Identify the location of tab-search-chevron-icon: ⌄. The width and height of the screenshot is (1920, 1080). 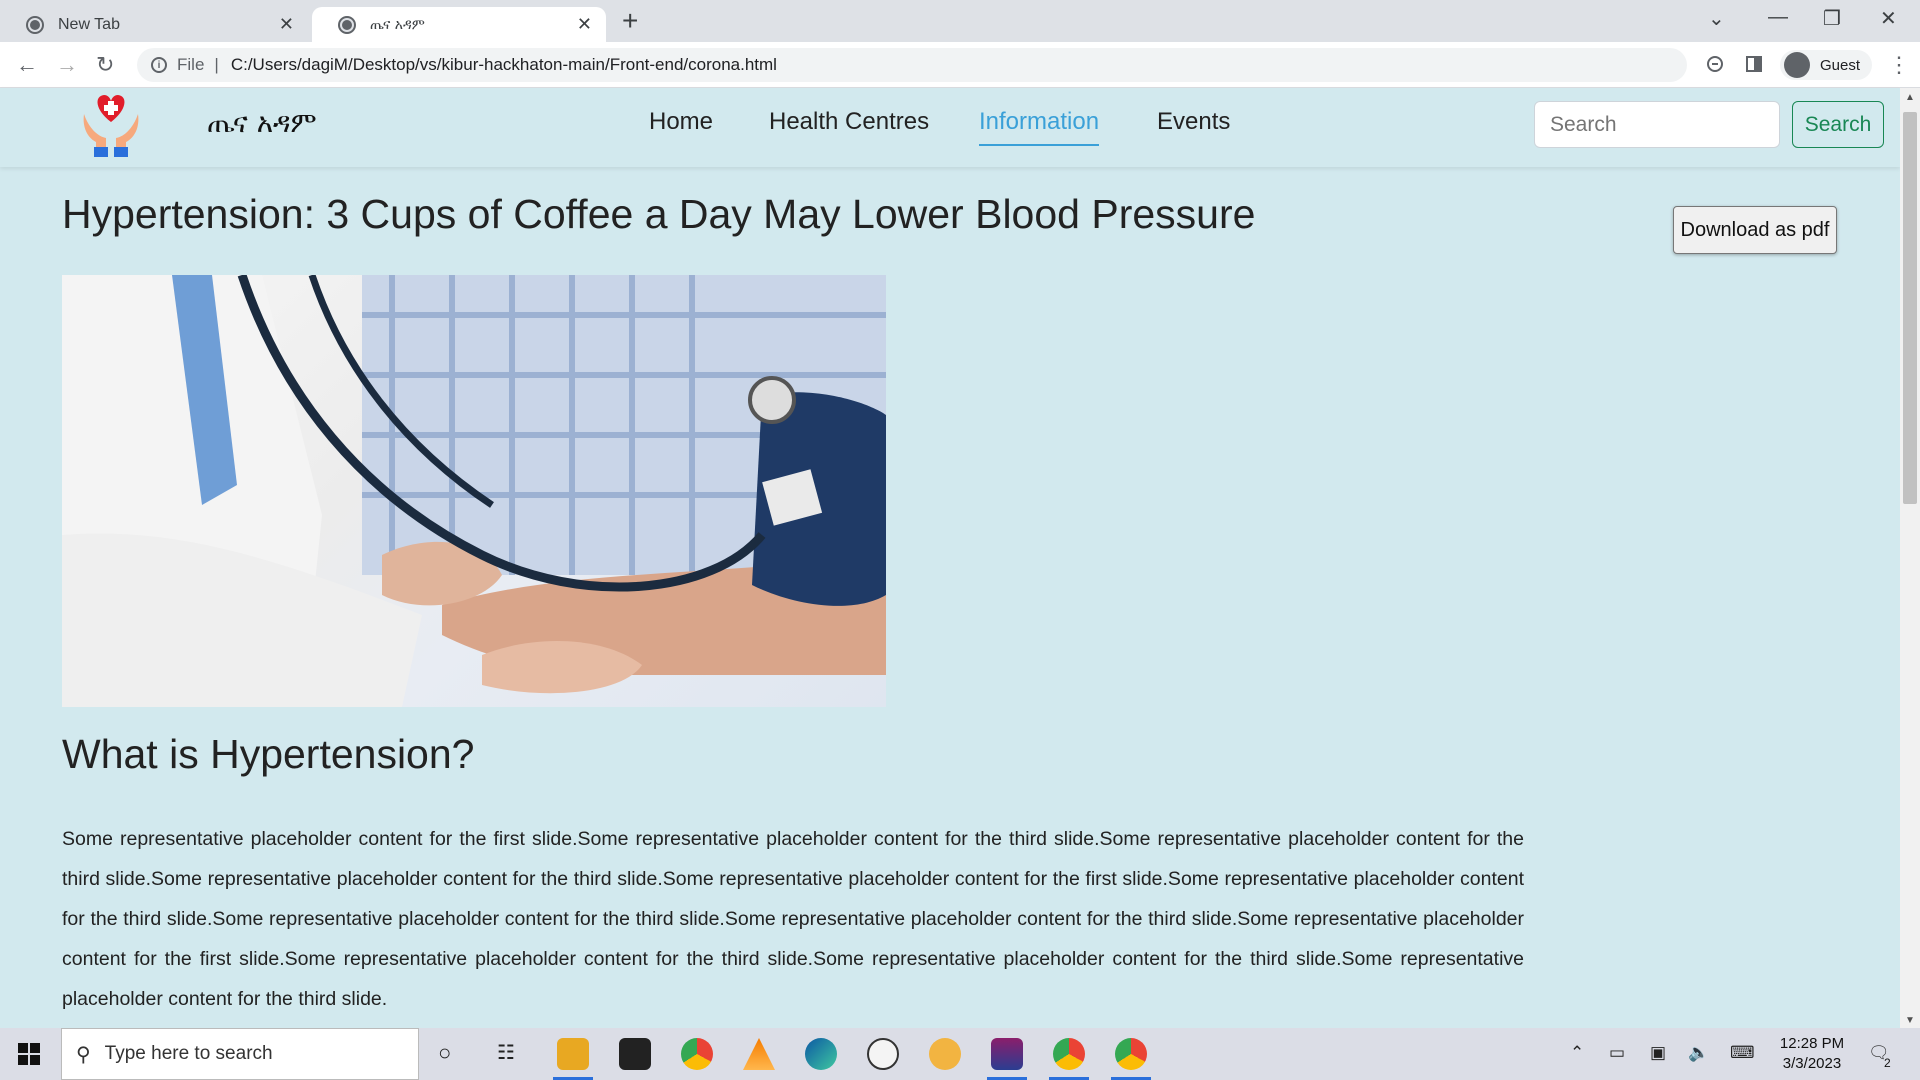
(1716, 18).